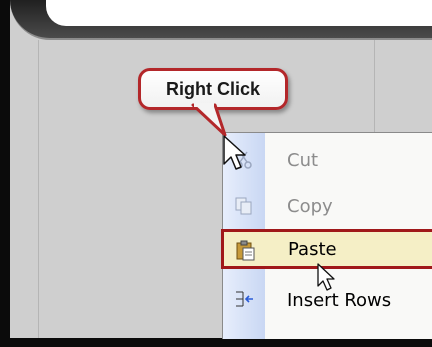 The width and height of the screenshot is (432, 347). Describe the element at coordinates (327, 160) in the screenshot. I see `menu-item-cut: Cut` at that location.